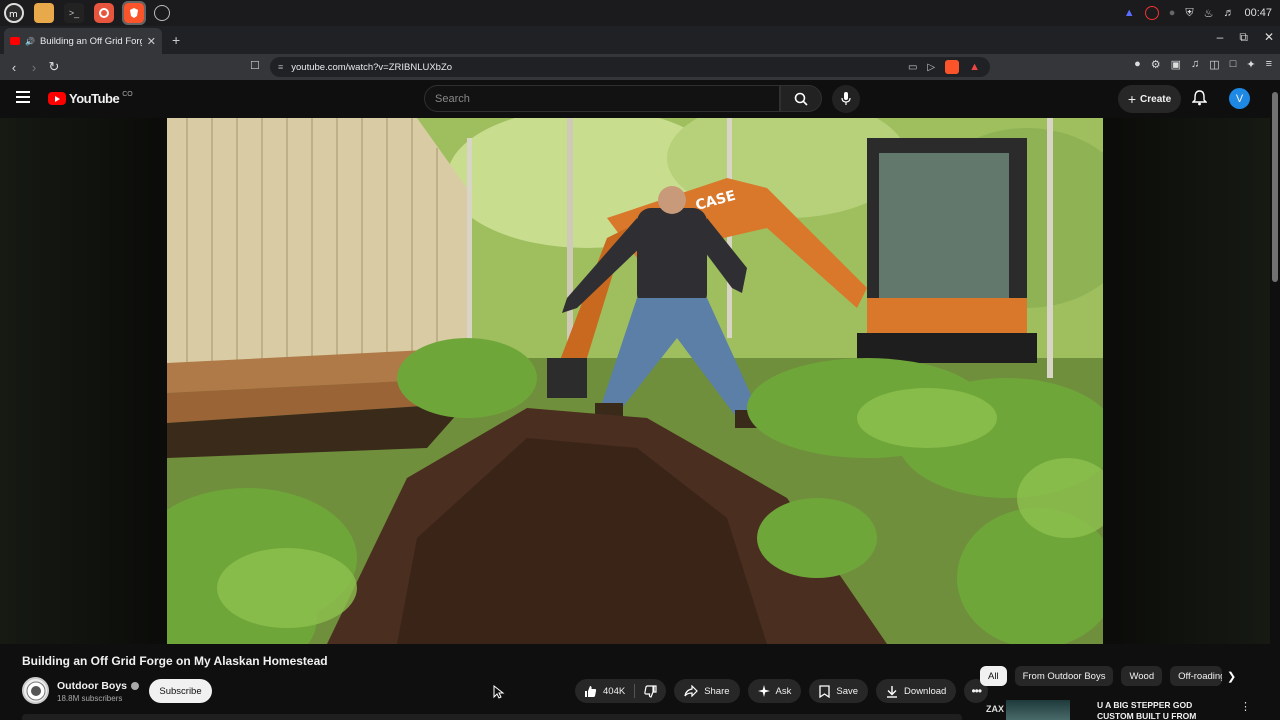 The height and width of the screenshot is (720, 1280). Describe the element at coordinates (492, 717) in the screenshot. I see `description-box-edge` at that location.